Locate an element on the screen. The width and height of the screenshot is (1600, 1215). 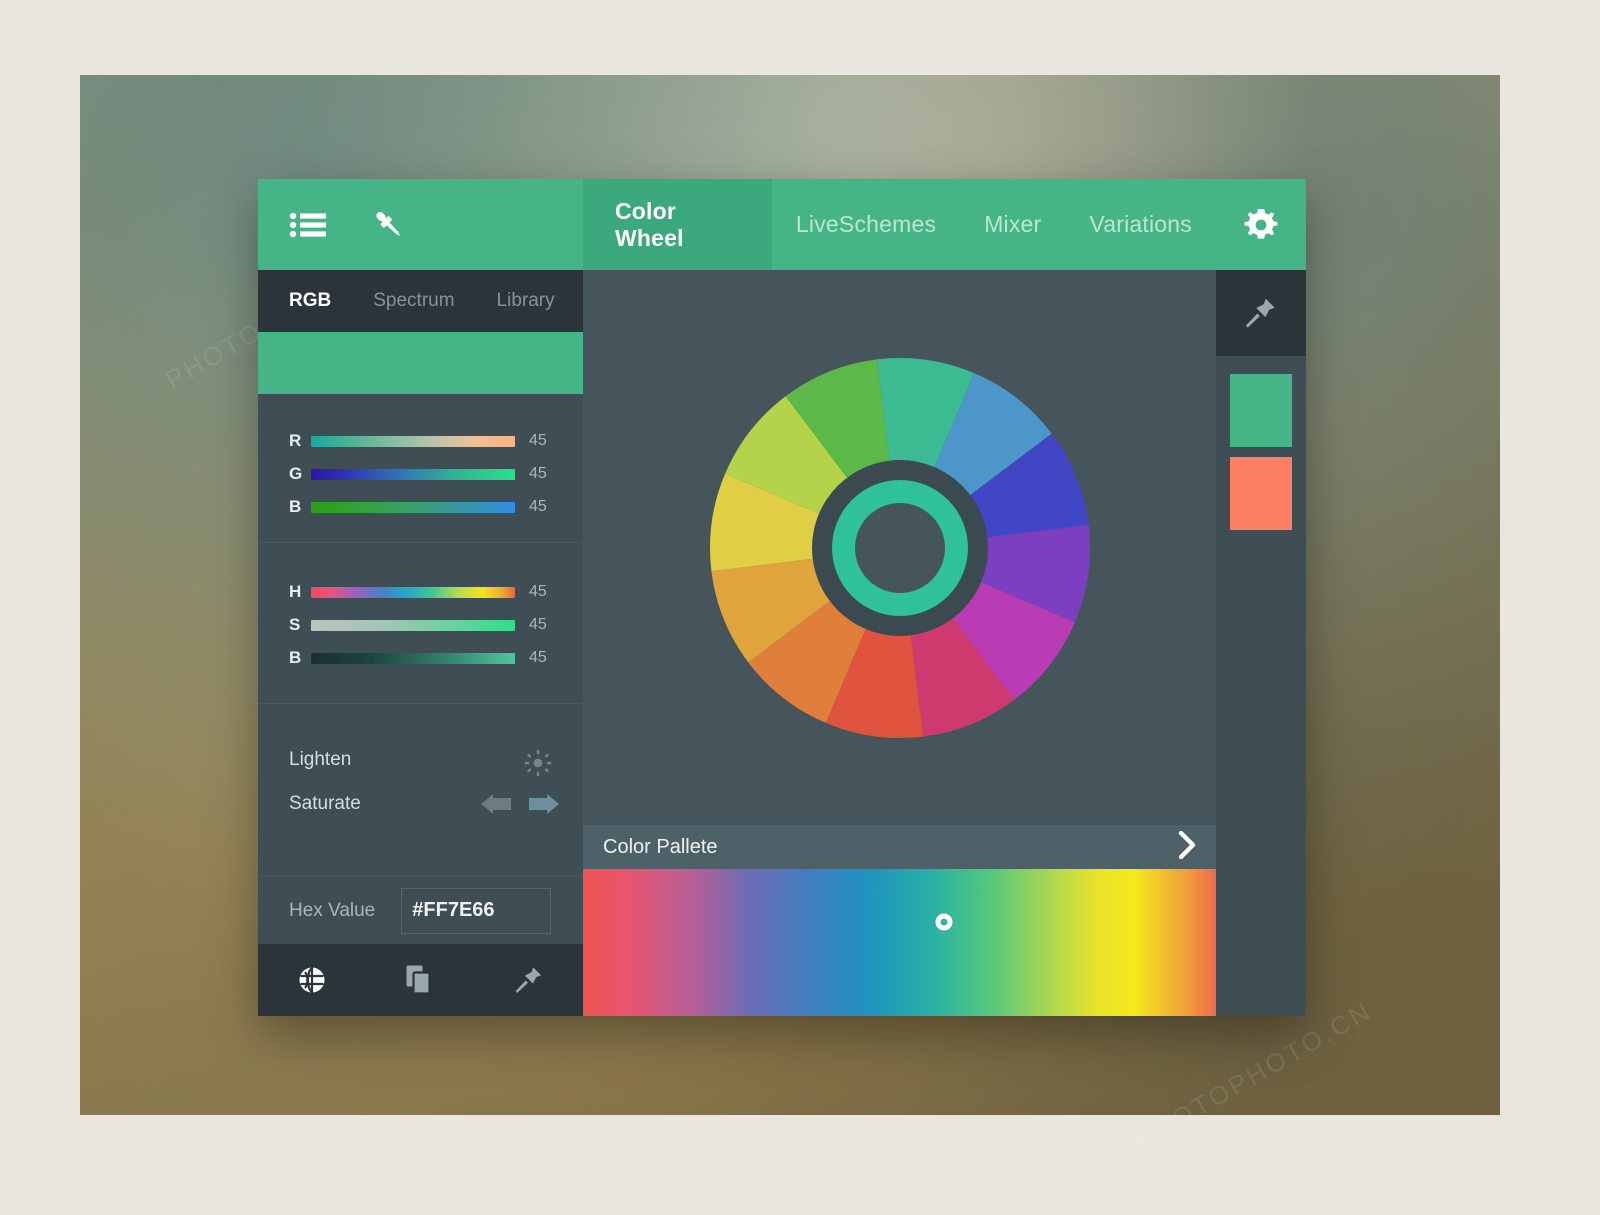
left-panel-bottom-bar is located at coordinates (420, 980).